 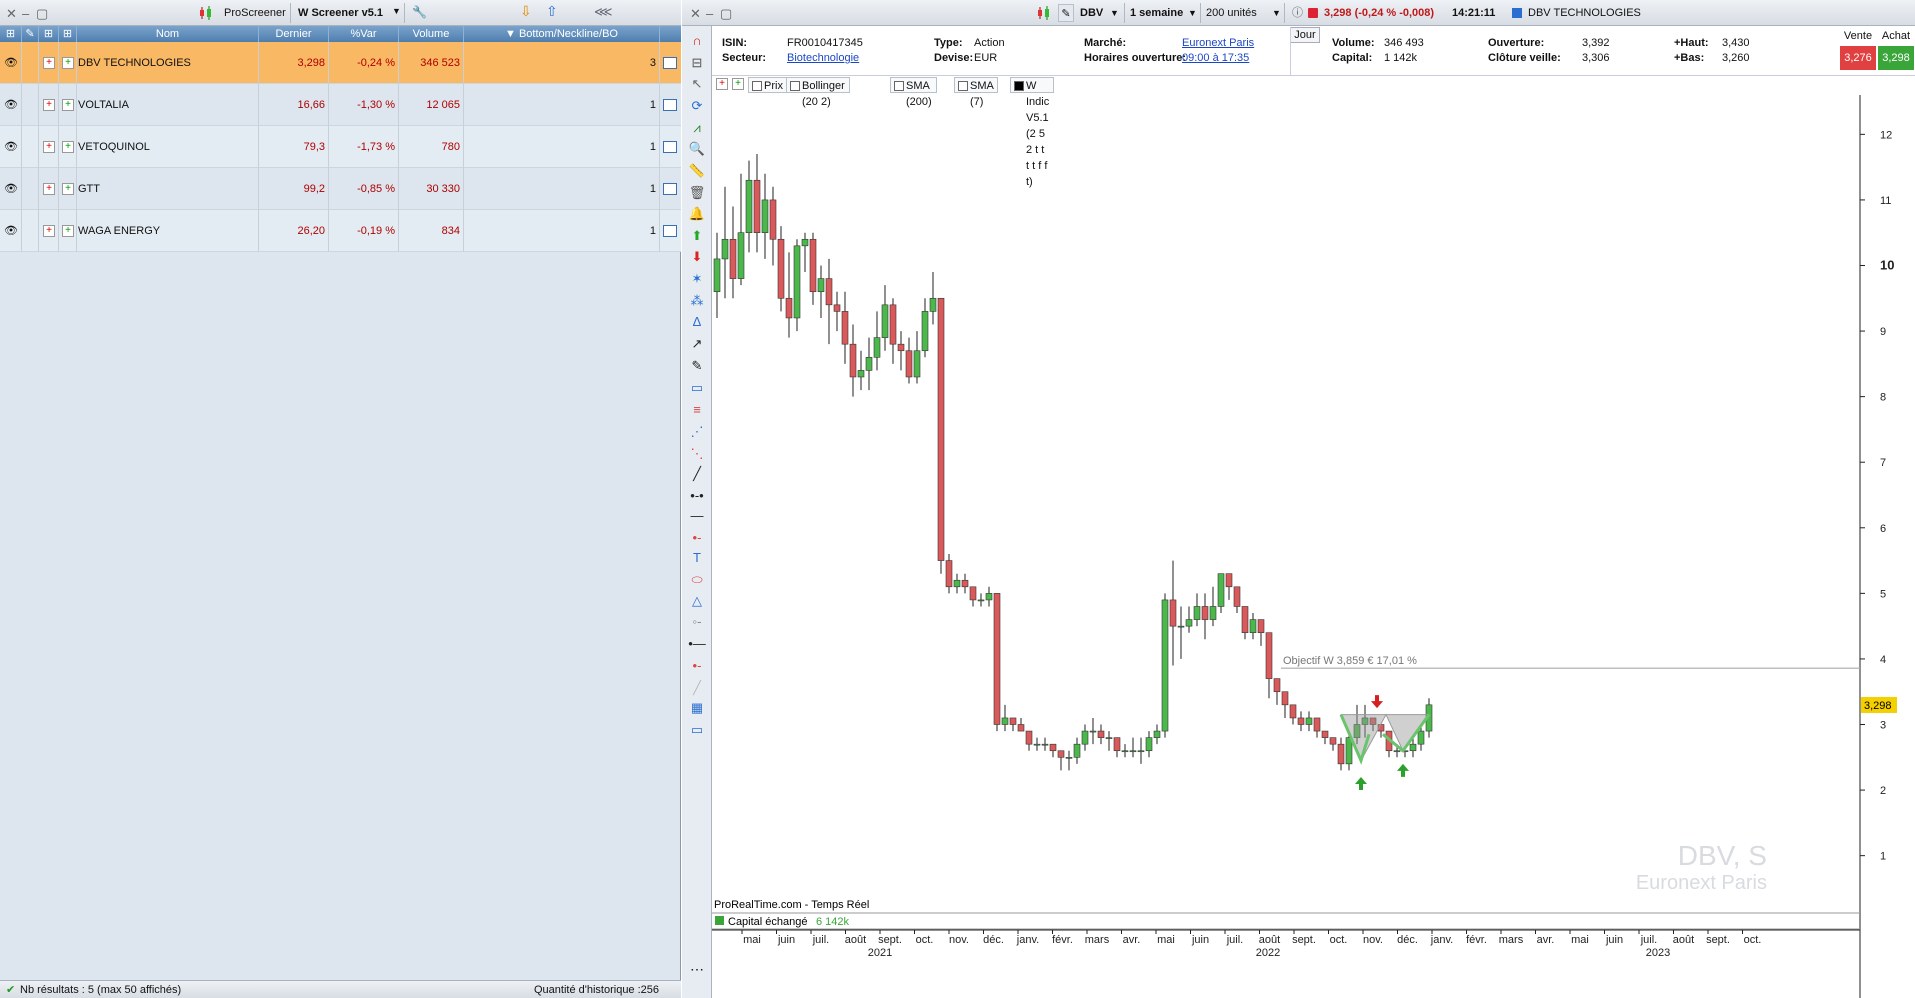 What do you see at coordinates (697, 106) in the screenshot?
I see `refresh-icon: ⟳` at bounding box center [697, 106].